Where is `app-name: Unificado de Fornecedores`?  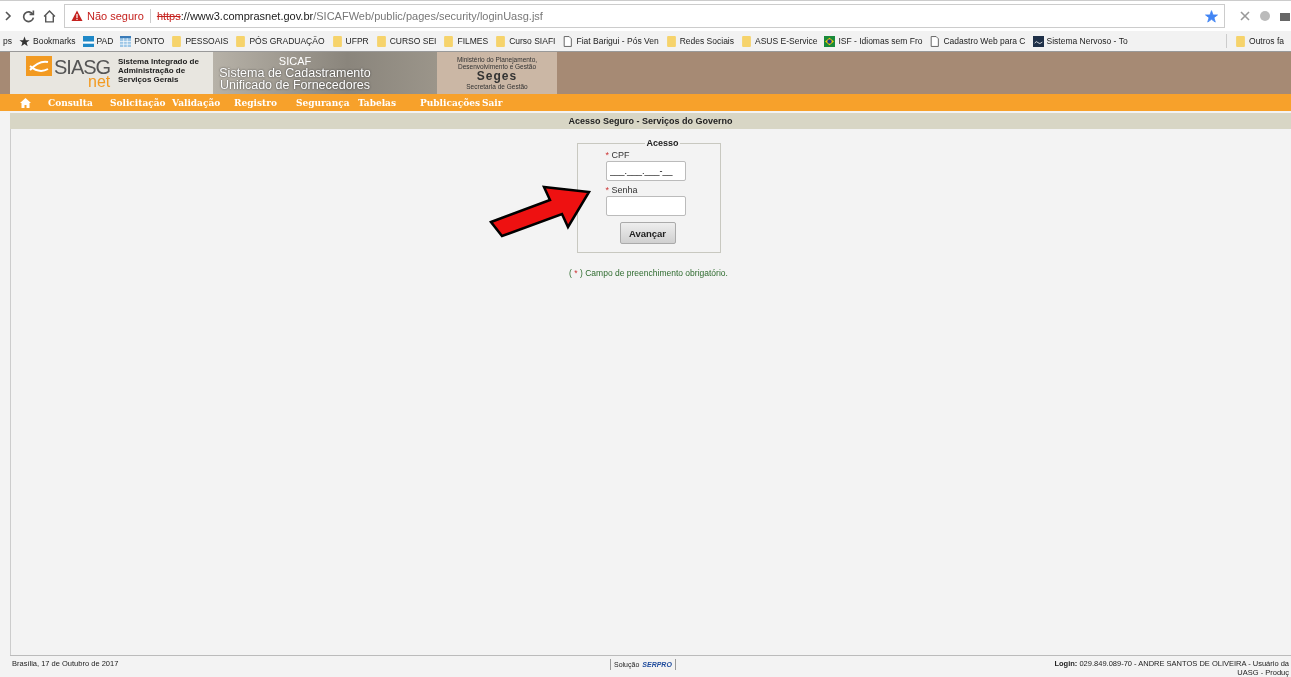
app-name: Unificado de Fornecedores is located at coordinates (295, 84).